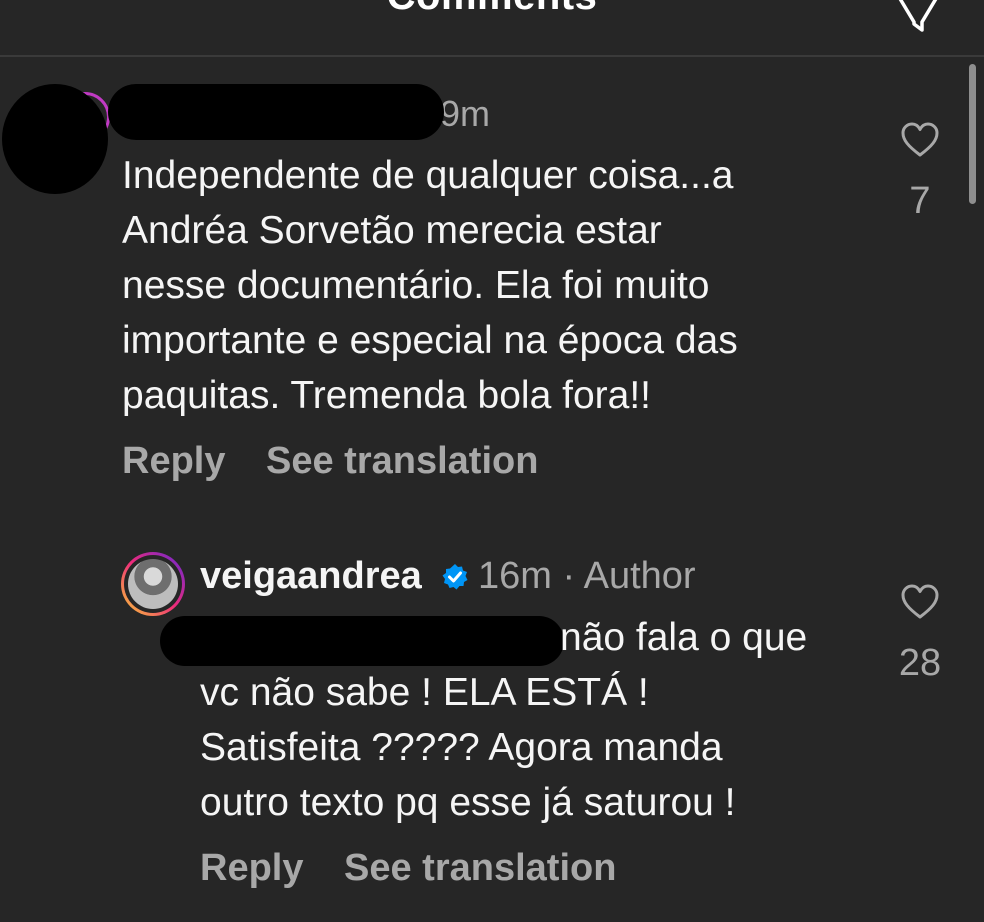 This screenshot has height=922, width=984. What do you see at coordinates (362, 641) in the screenshot?
I see `redaction-mention` at bounding box center [362, 641].